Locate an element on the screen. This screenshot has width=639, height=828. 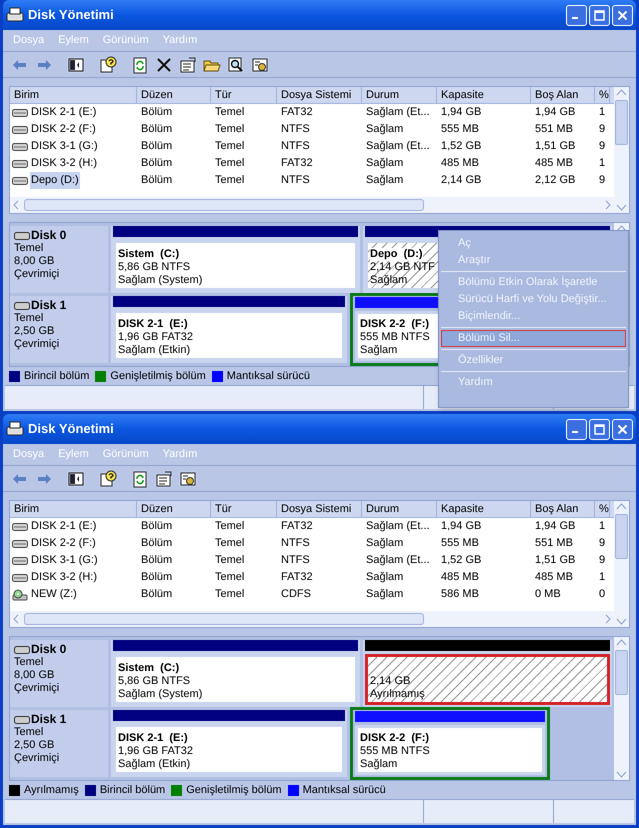
disk-type: Temel is located at coordinates (29, 662).